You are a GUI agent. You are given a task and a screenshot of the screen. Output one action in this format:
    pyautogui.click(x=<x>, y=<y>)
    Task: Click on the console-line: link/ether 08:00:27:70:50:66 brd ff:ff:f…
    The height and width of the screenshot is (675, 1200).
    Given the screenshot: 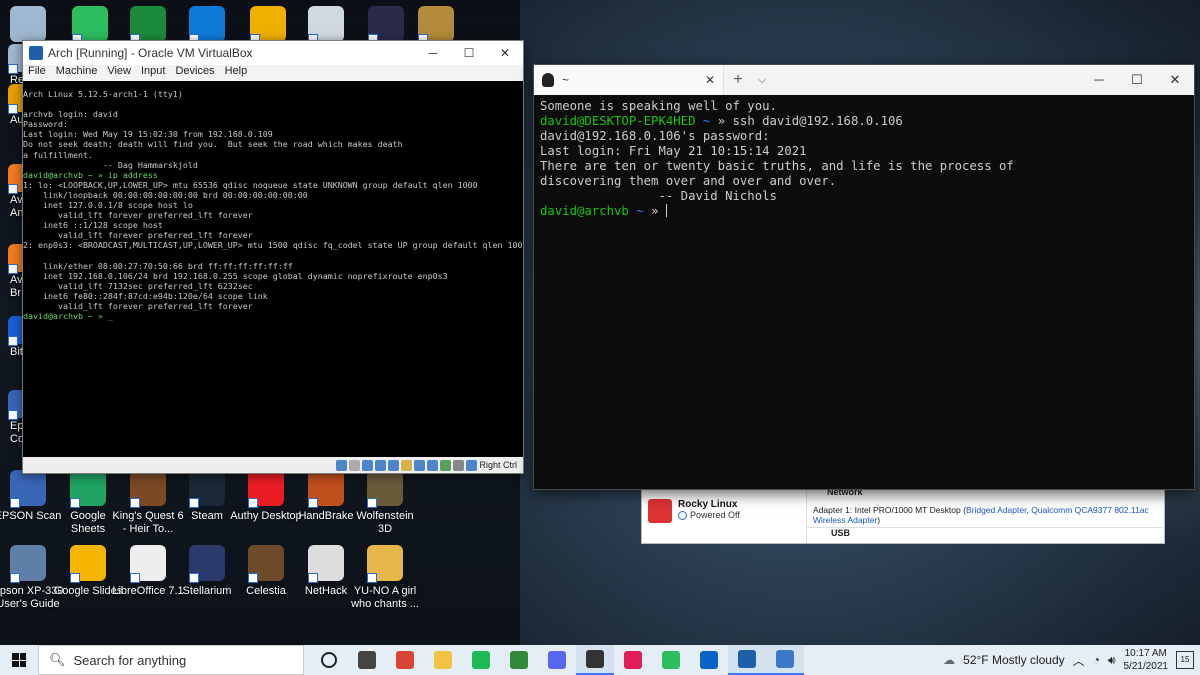 What is the action you would take?
    pyautogui.click(x=158, y=265)
    